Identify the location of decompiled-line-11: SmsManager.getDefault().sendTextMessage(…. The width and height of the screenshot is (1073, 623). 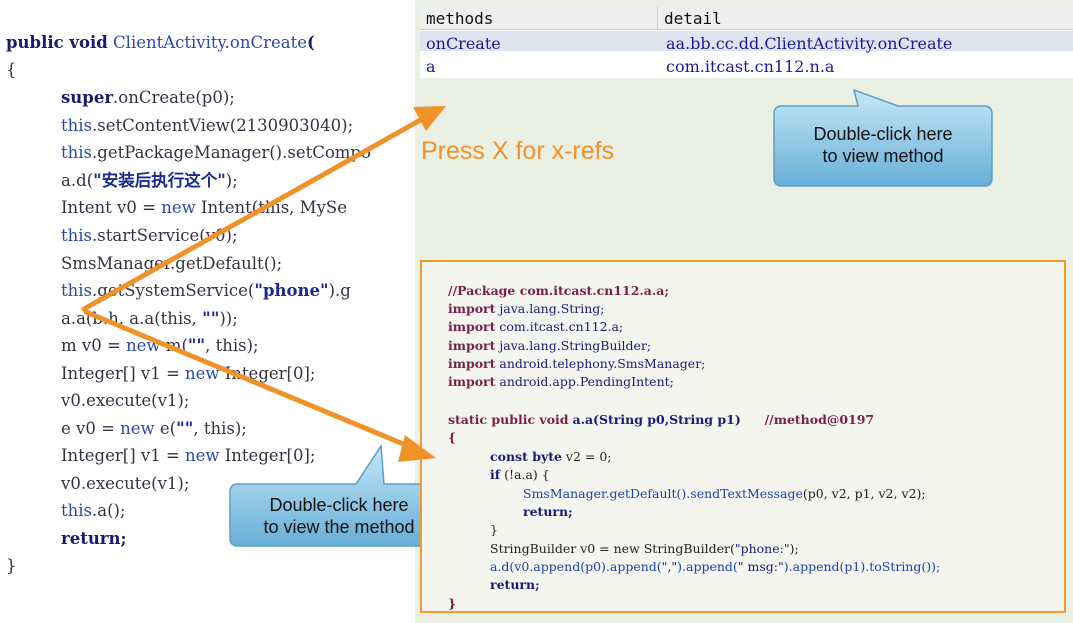
(724, 494).